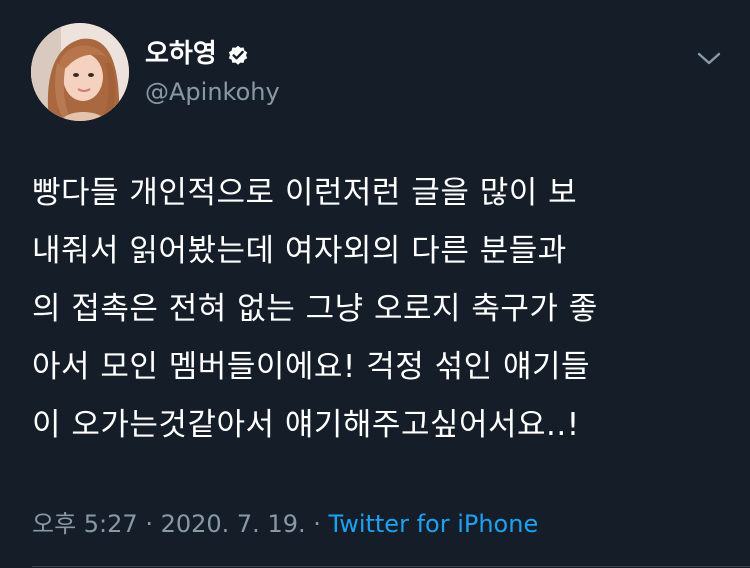 The image size is (750, 568). Describe the element at coordinates (306, 425) in the screenshot. I see `tweet-text-line: 이 오가는것같아서 얘기해주고싶어서요..!` at that location.